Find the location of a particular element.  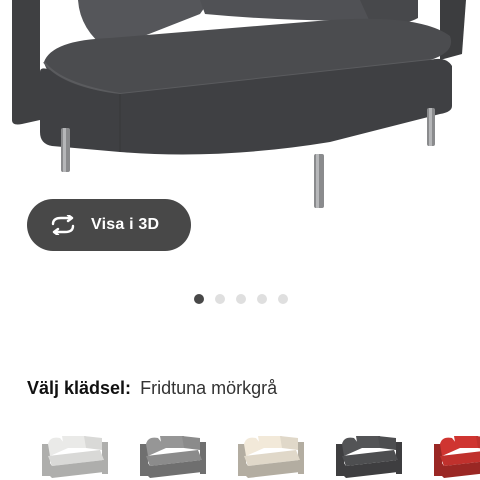

swatch-beige is located at coordinates (271, 455).